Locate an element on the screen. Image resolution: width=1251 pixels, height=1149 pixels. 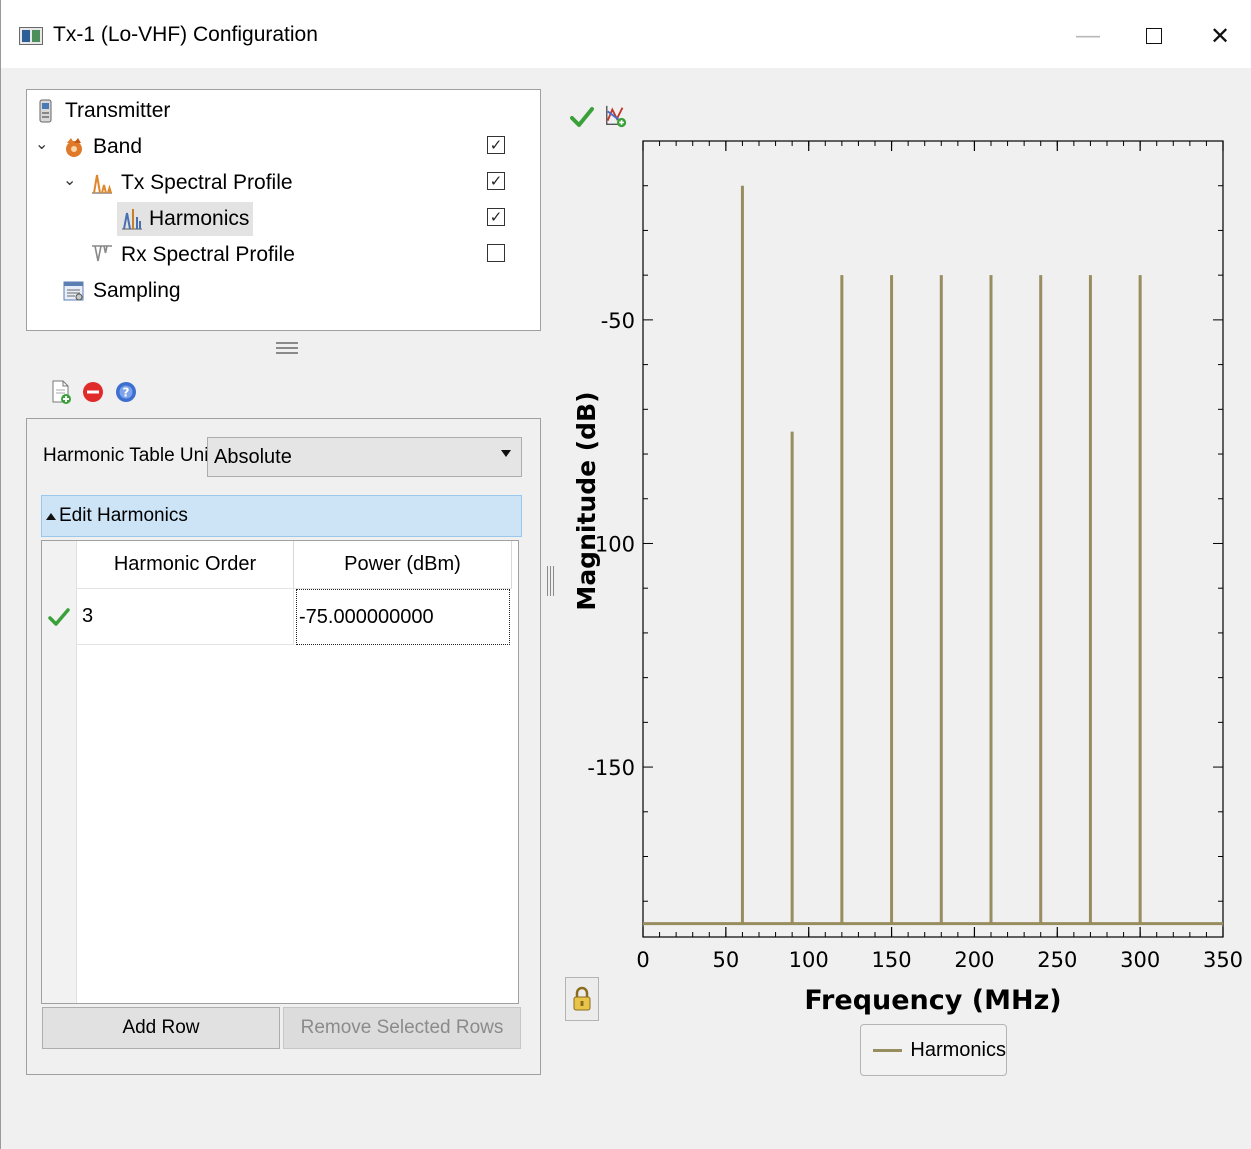
tree-item-sampling: Sampling is located at coordinates (122, 291).